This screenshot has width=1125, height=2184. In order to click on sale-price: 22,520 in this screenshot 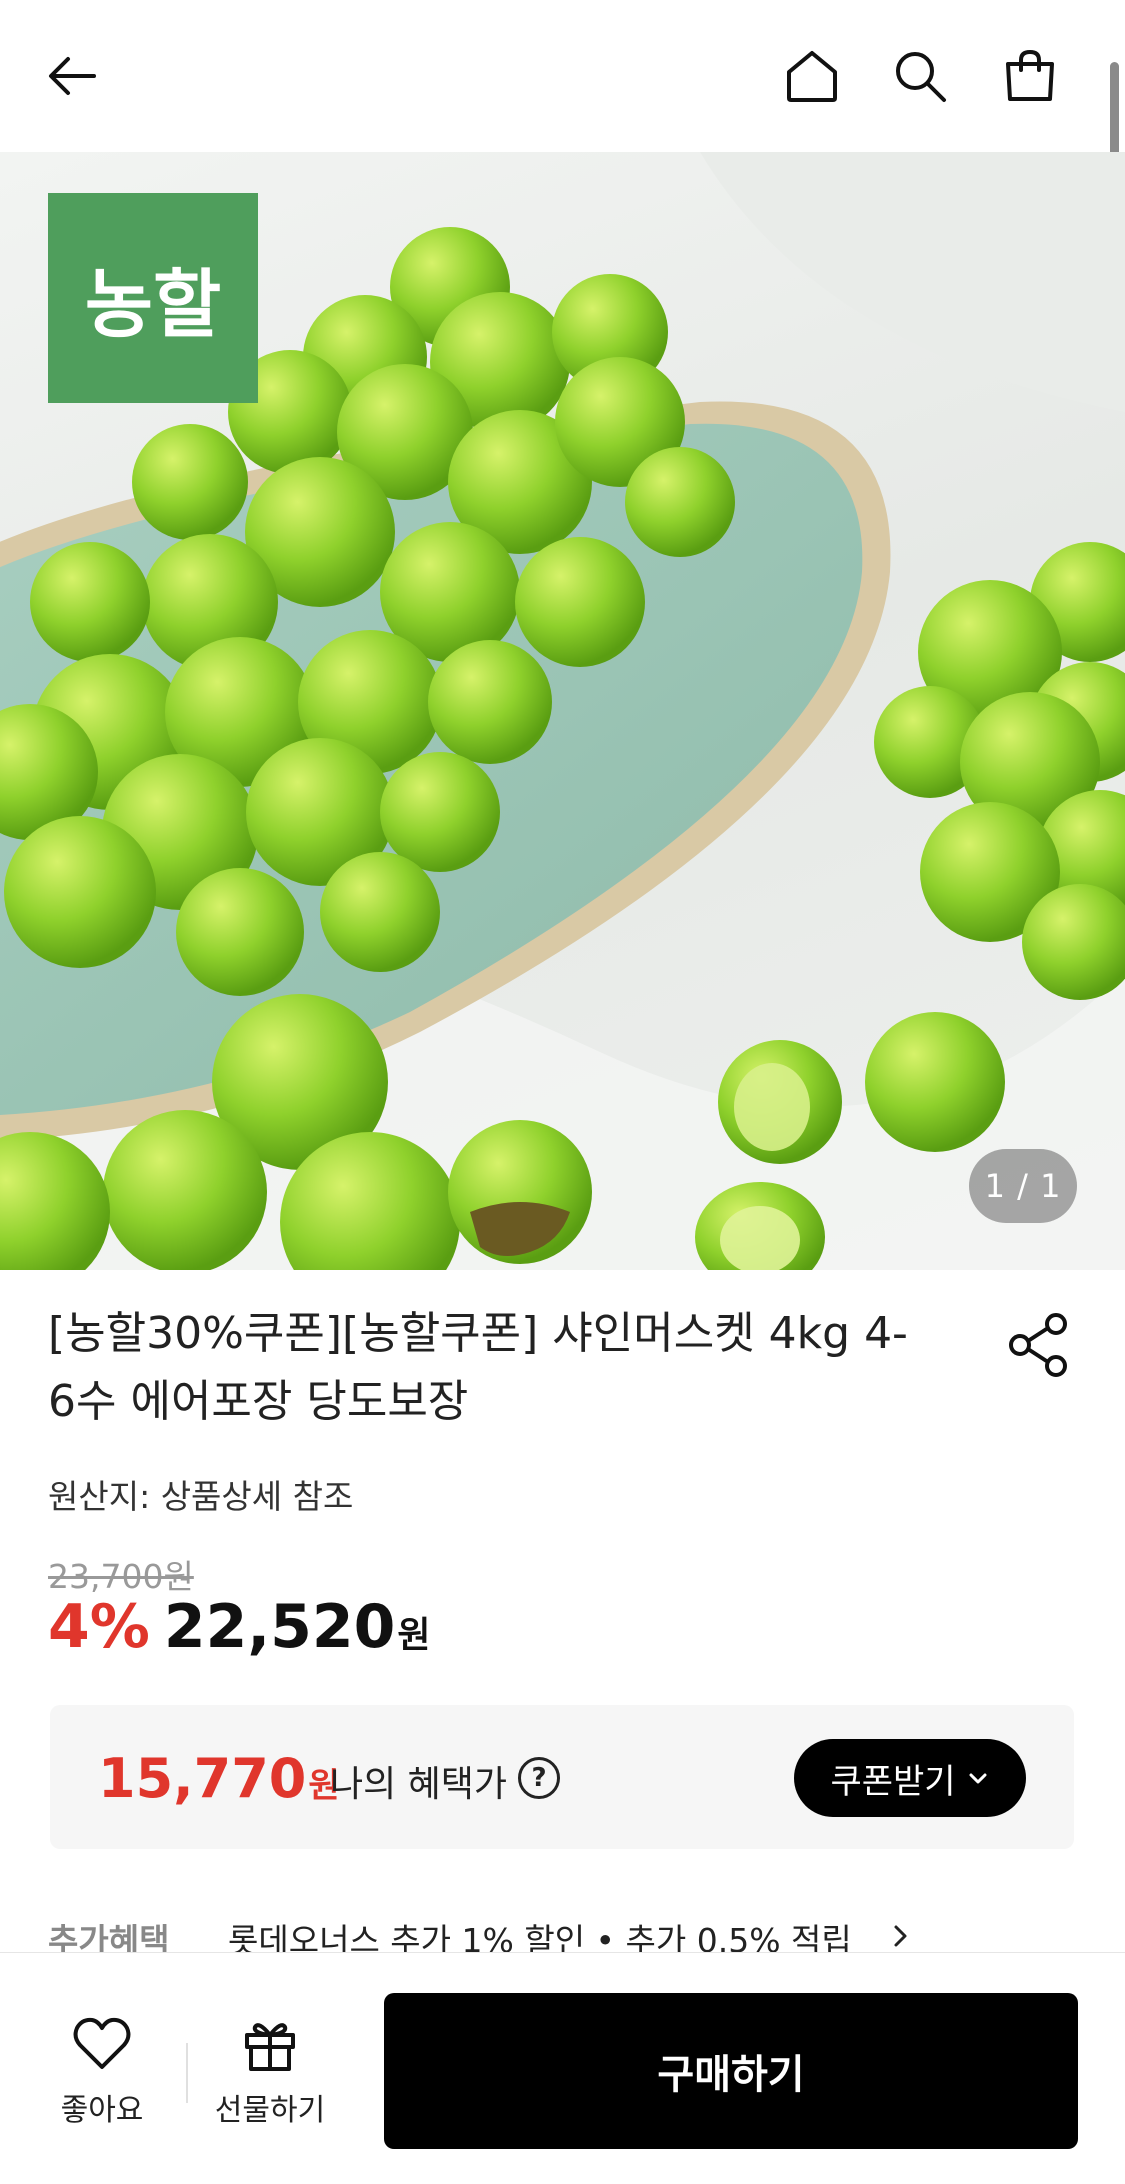, I will do `click(279, 1627)`.